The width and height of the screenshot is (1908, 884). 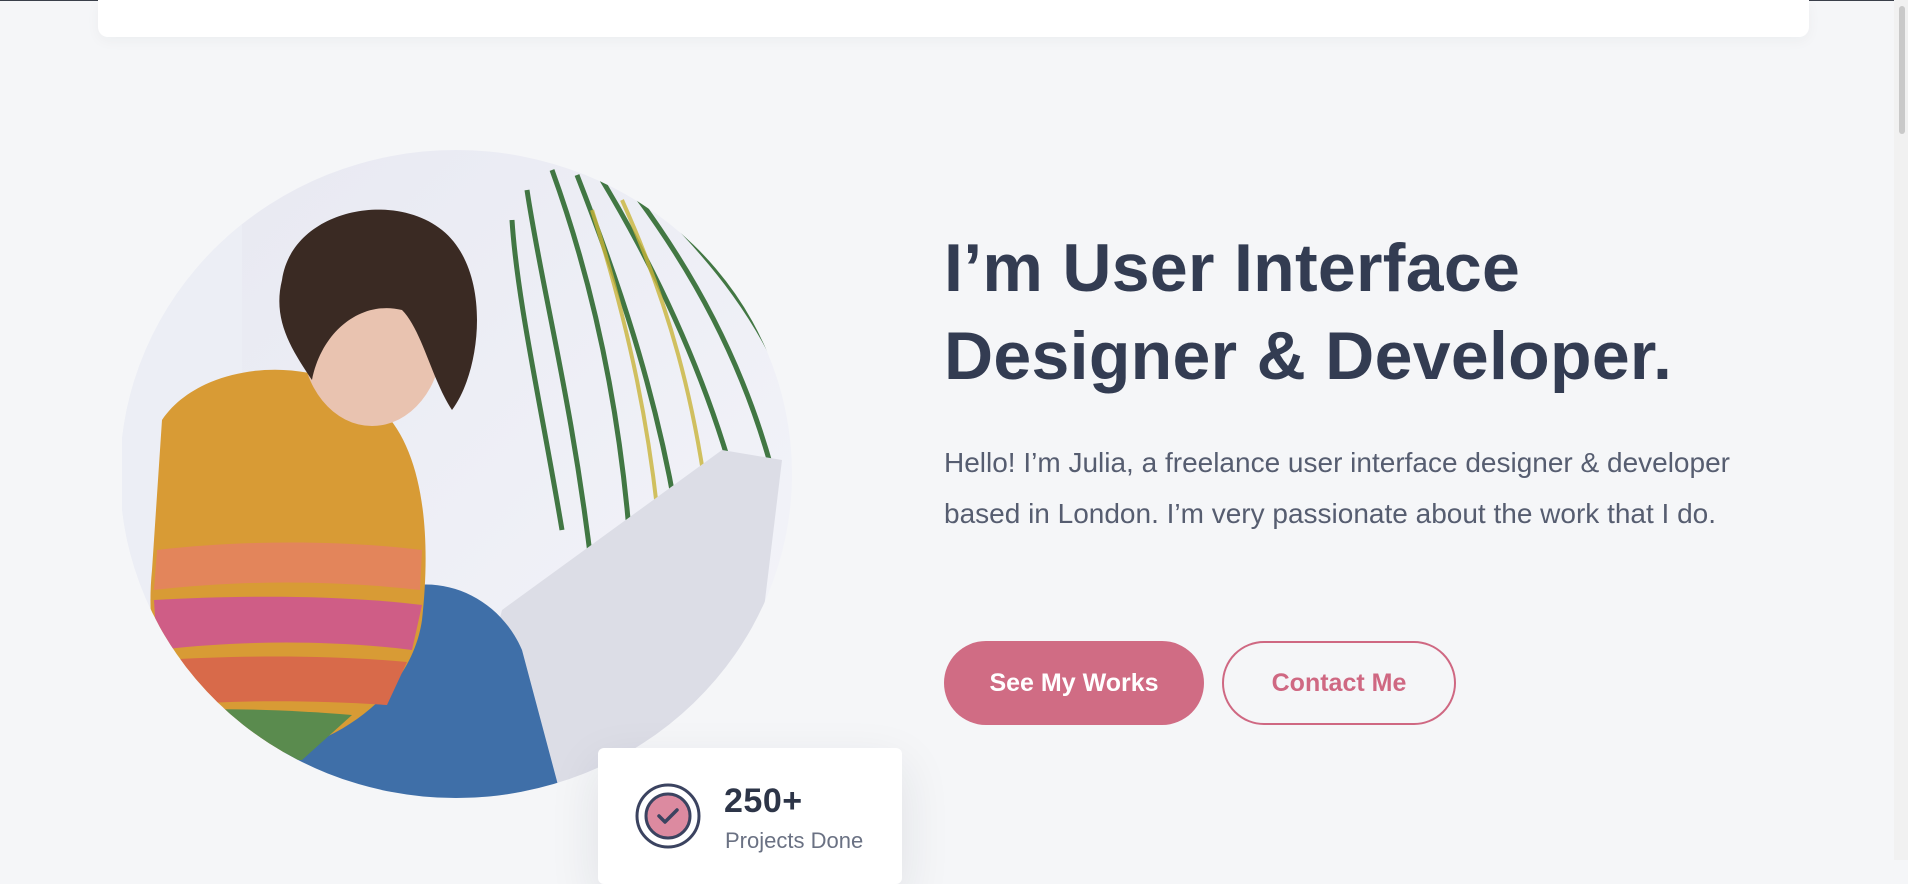 I want to click on page-scrollbar, so click(x=1901, y=430).